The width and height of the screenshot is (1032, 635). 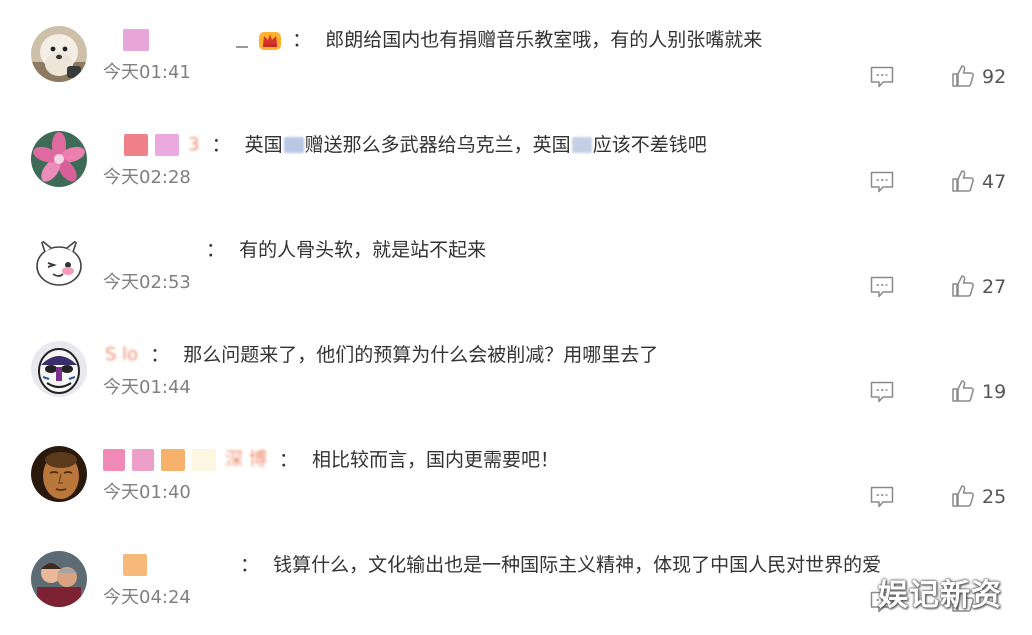 I want to click on comment-line: ： 钱算什么，文化输出也是一种国际主义精神，体现了中国人民对世界的爱, so click(x=492, y=564).